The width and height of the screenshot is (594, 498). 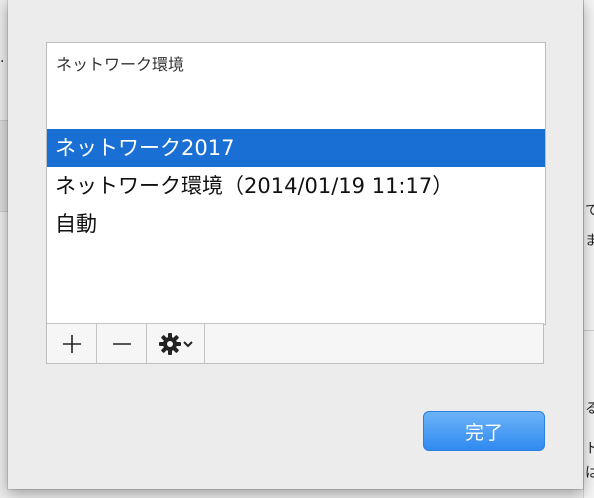 What do you see at coordinates (374, 343) in the screenshot?
I see `toolbar-spacer` at bounding box center [374, 343].